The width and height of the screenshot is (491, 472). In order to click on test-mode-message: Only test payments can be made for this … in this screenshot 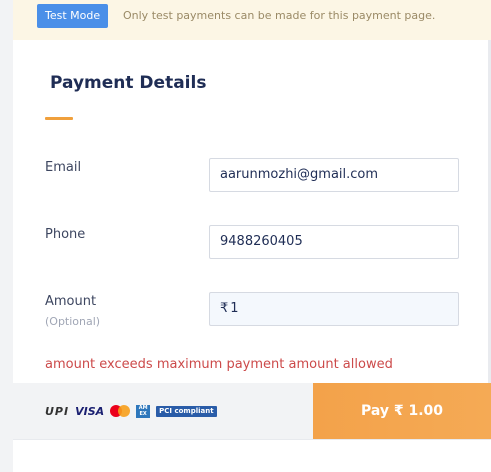, I will do `click(279, 15)`.